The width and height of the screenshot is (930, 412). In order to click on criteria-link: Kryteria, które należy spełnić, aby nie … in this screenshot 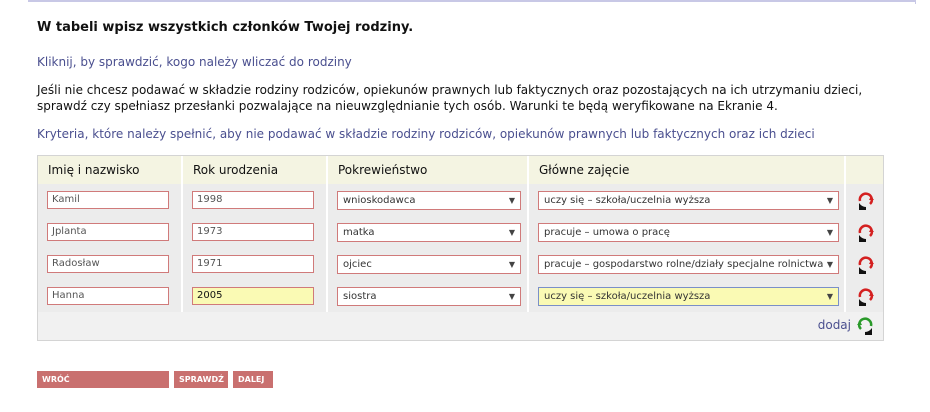, I will do `click(426, 134)`.